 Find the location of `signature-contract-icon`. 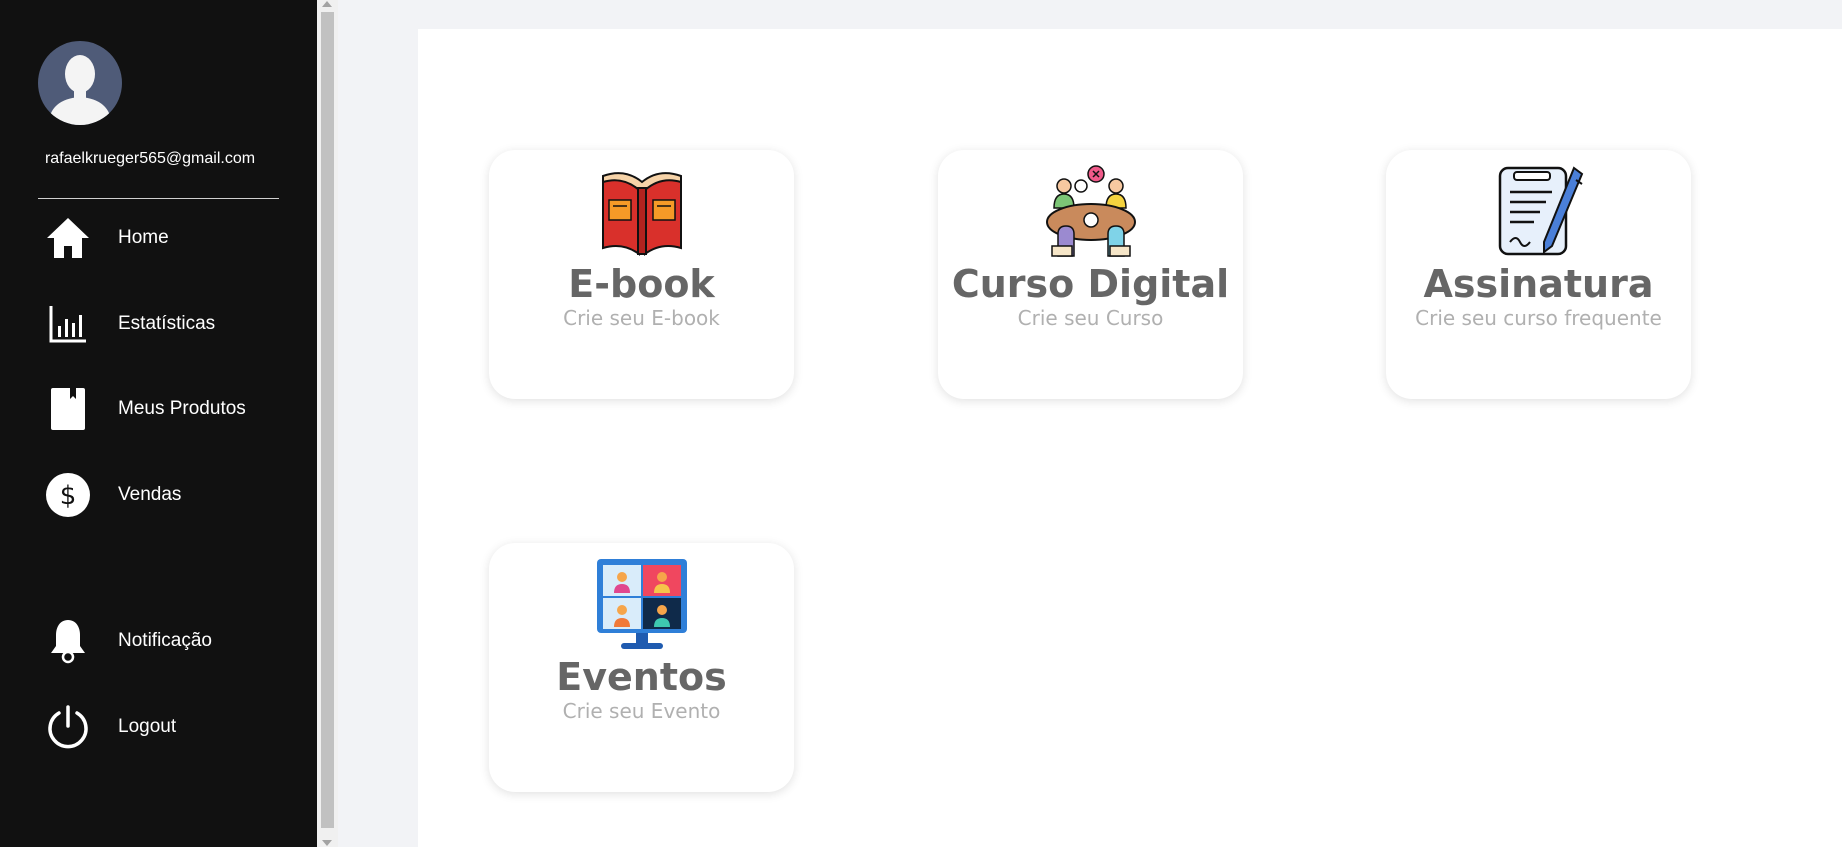

signature-contract-icon is located at coordinates (1539, 211).